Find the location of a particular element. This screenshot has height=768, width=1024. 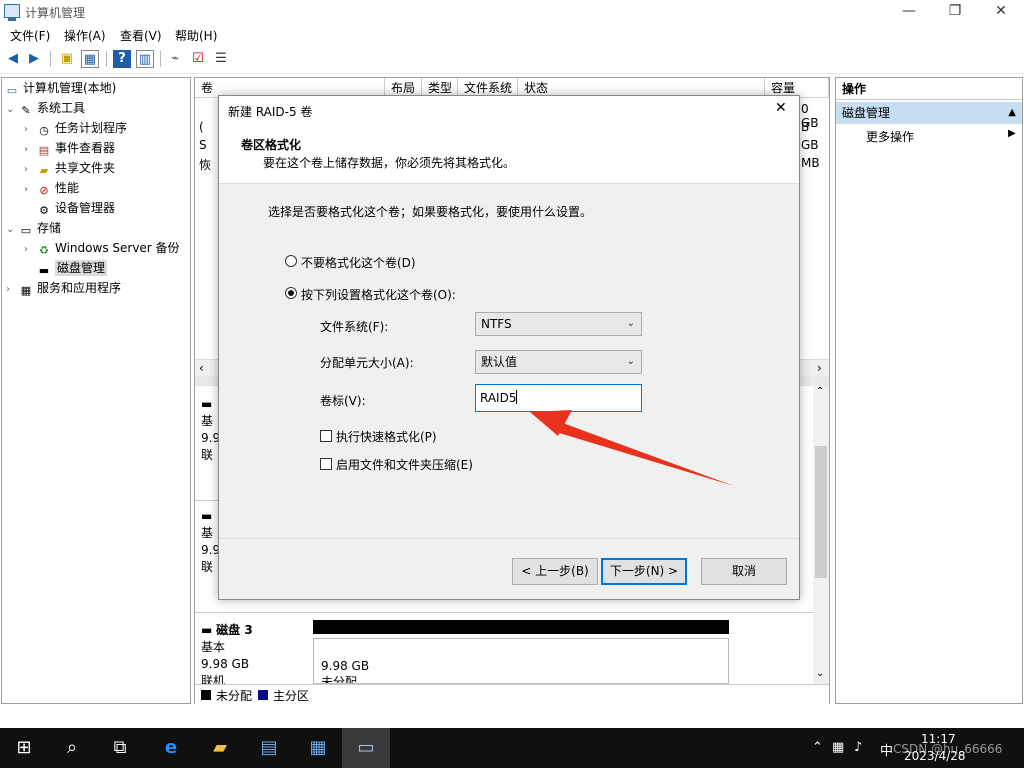

collapse-icon: ▲ is located at coordinates (1012, 113).